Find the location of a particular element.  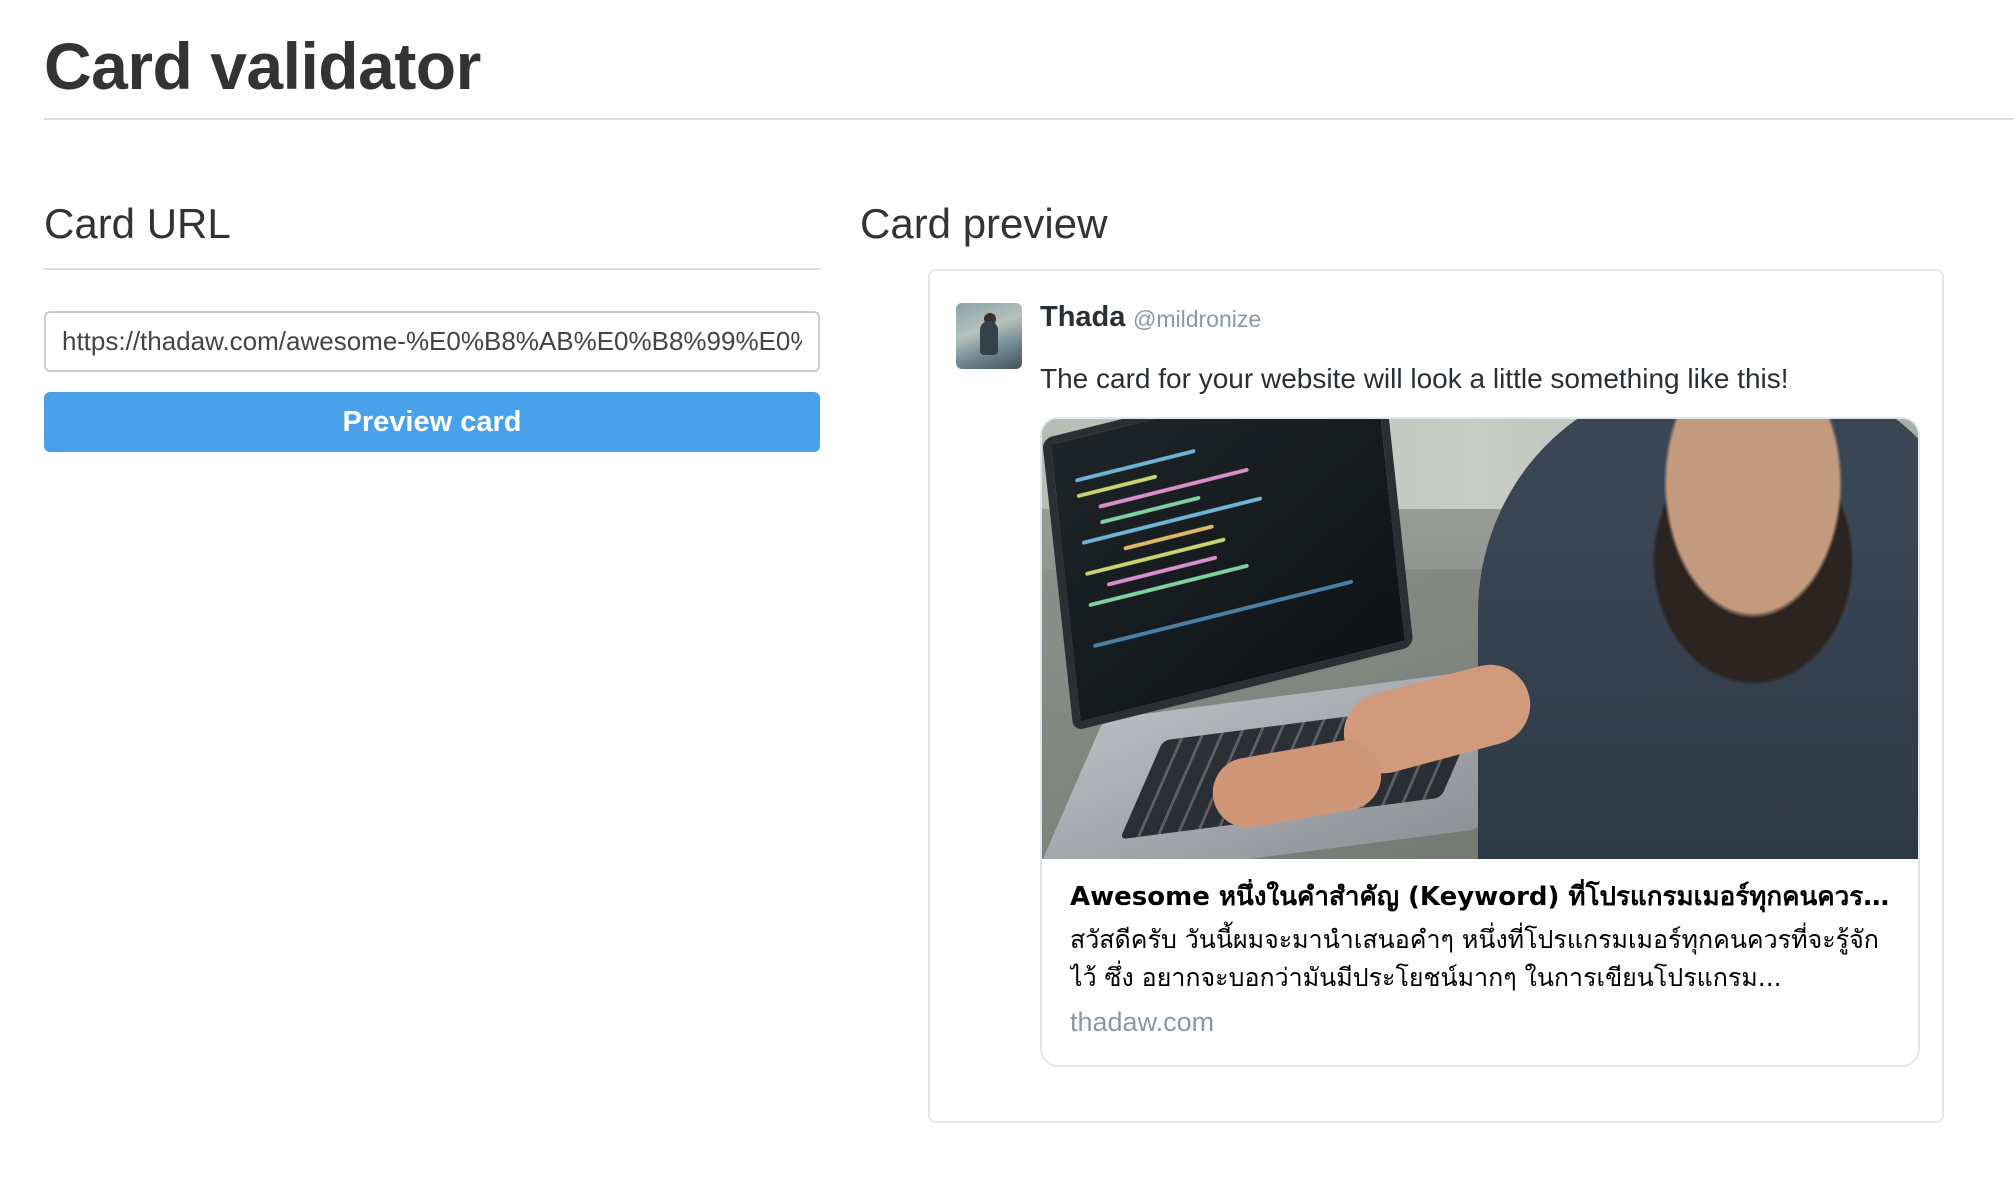

page-title: Card validator is located at coordinates (262, 66).